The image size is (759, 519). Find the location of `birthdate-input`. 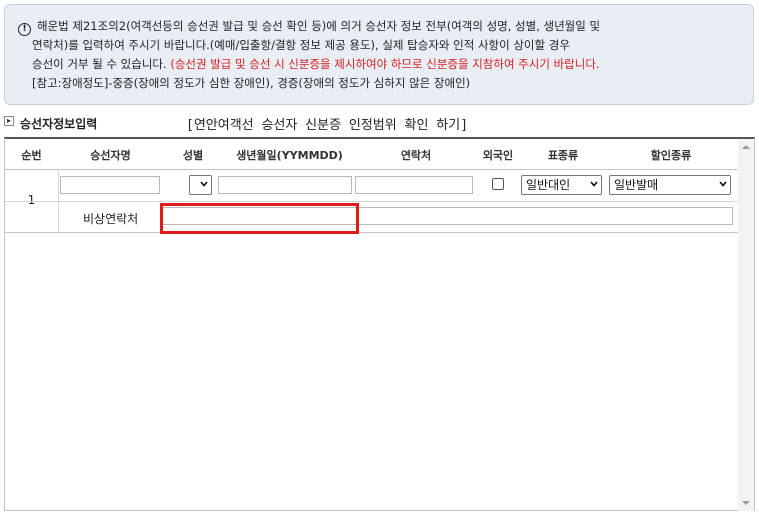

birthdate-input is located at coordinates (285, 185).